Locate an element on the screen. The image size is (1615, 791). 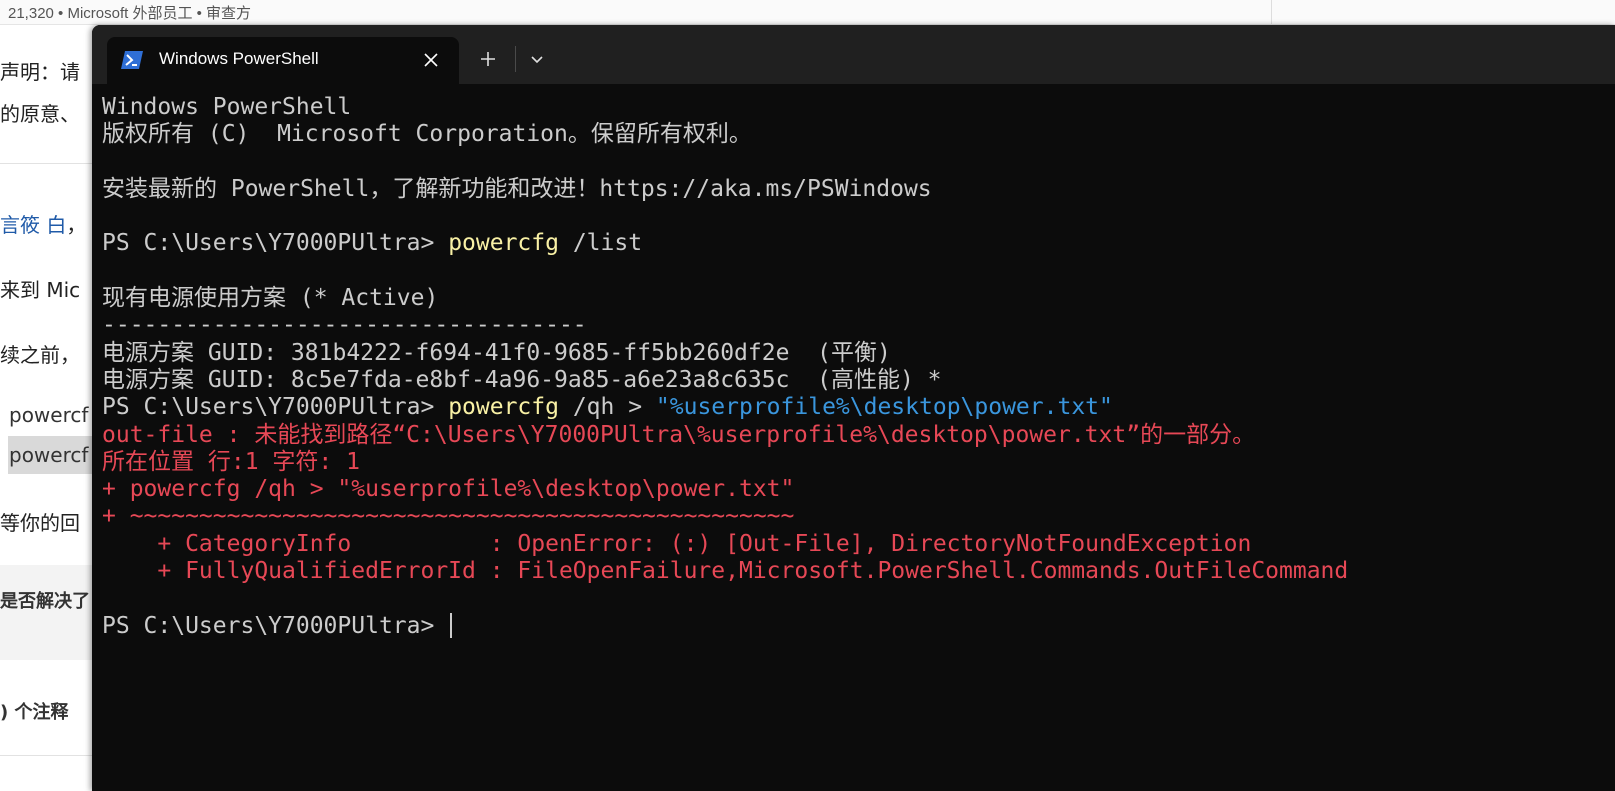
powershell-icon is located at coordinates (132, 60).